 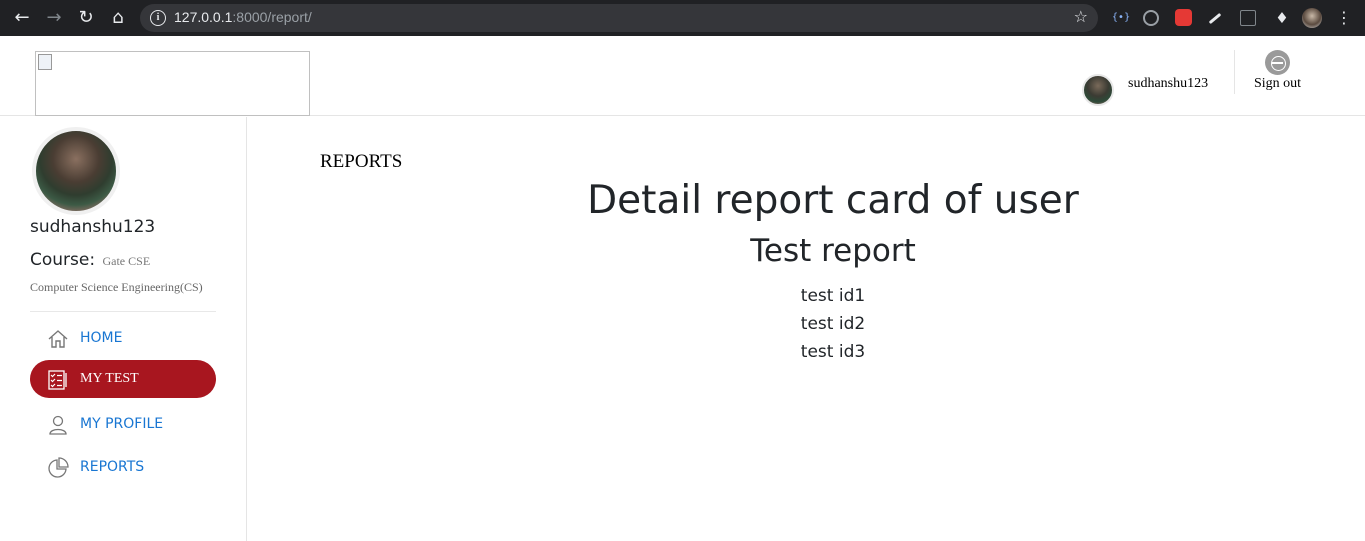 What do you see at coordinates (1344, 18) in the screenshot?
I see `browser-menu-icon: ⋮` at bounding box center [1344, 18].